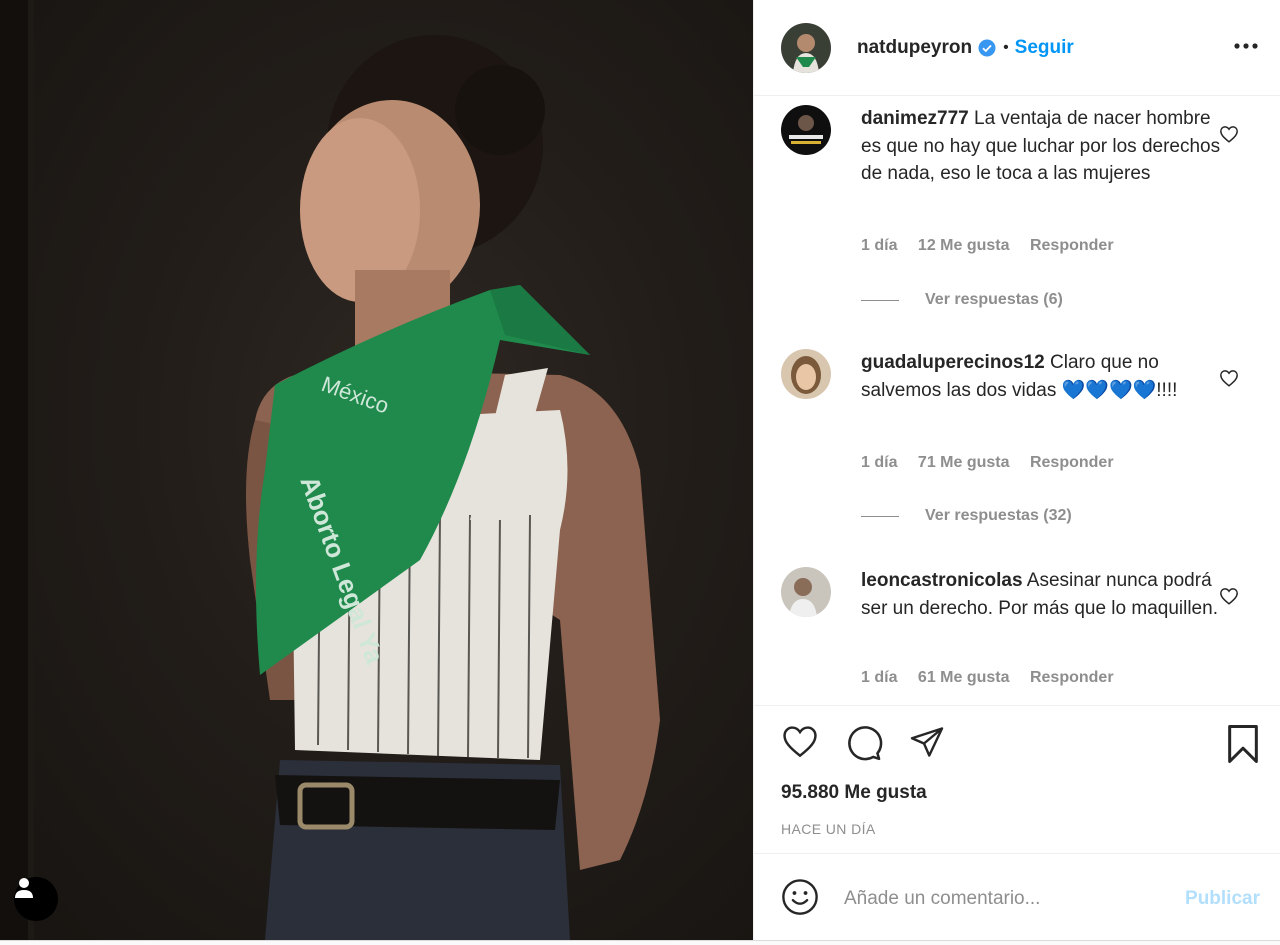  What do you see at coordinates (1017, 779) in the screenshot?
I see `post-actions: 95.880 Me gusta HACE UN DÍA` at bounding box center [1017, 779].